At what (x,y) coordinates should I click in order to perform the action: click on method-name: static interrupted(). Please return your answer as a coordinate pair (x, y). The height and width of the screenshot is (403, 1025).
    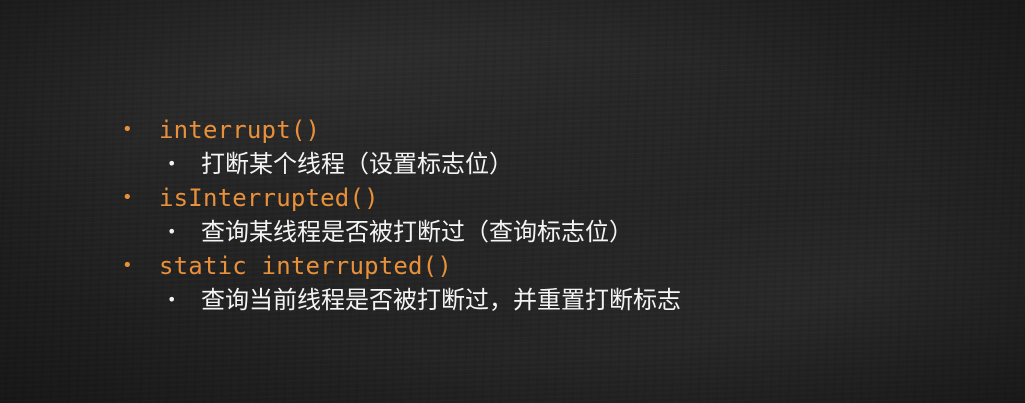
    Looking at the image, I should click on (305, 266).